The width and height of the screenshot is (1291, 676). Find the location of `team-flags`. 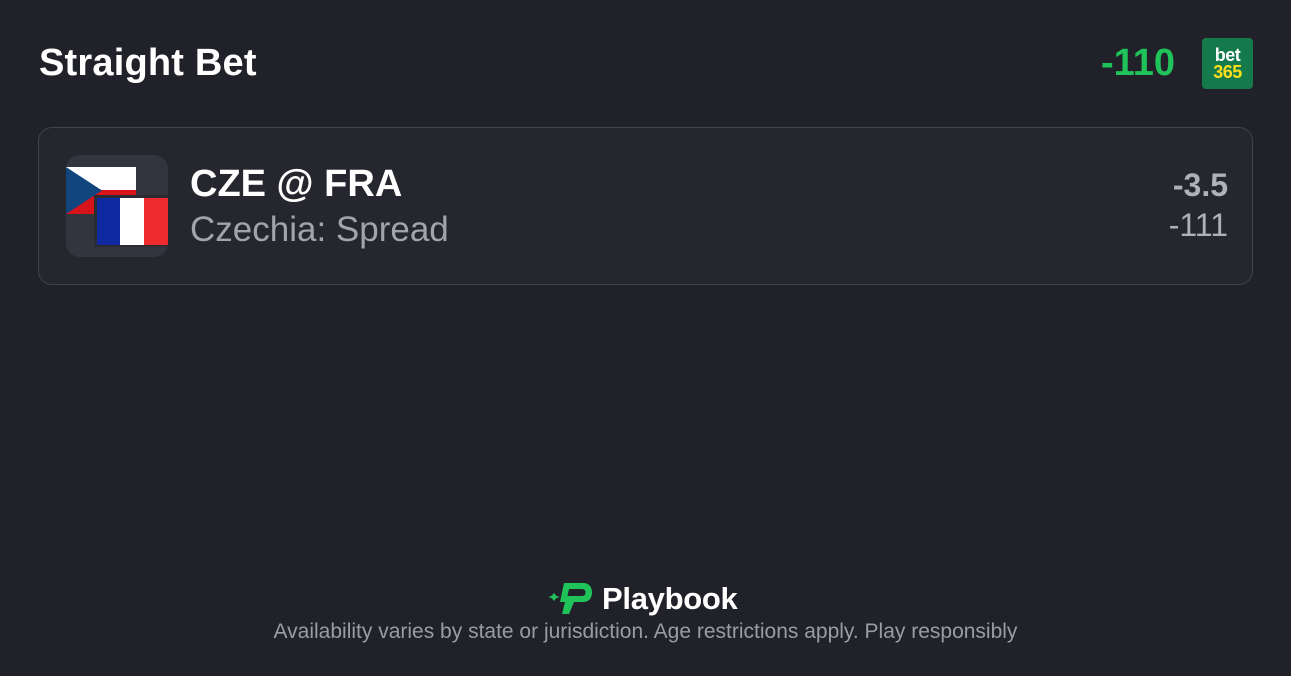

team-flags is located at coordinates (117, 206).